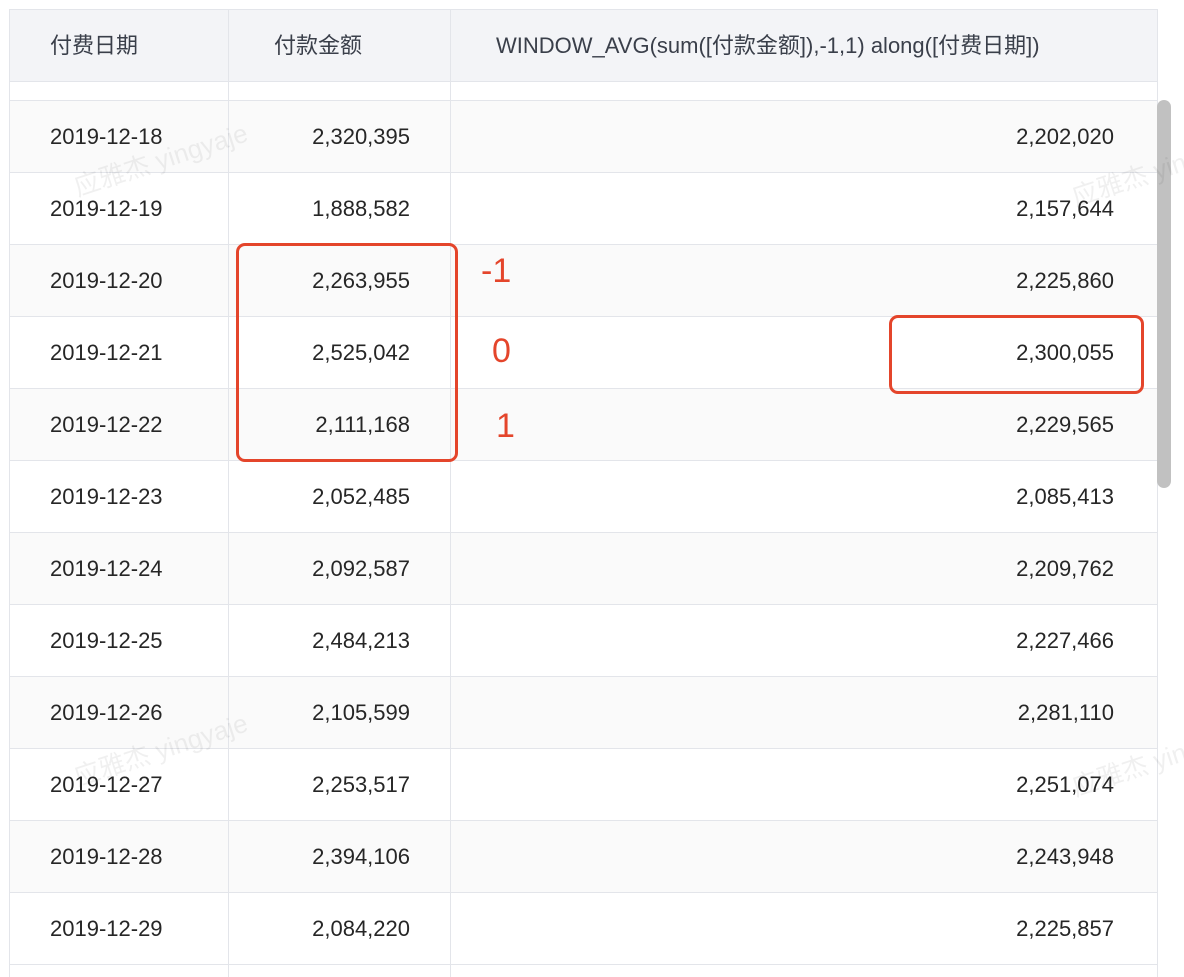 The image size is (1184, 977). Describe the element at coordinates (1065, 280) in the screenshot. I see `cell-window-avg: 2,225,860` at that location.